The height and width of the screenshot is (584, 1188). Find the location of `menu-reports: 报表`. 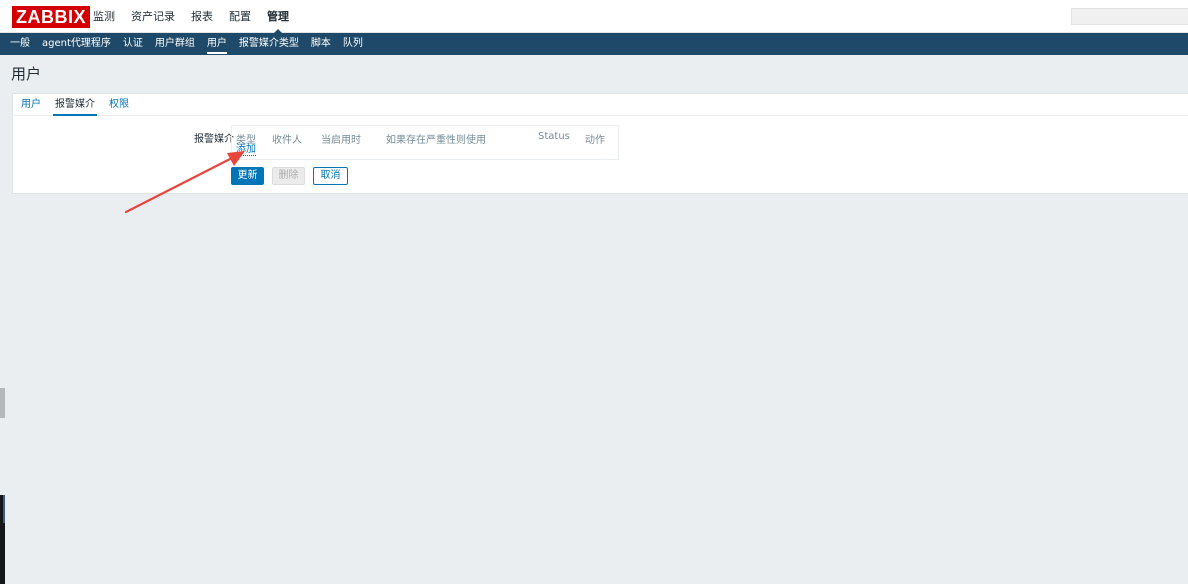

menu-reports: 报表 is located at coordinates (202, 17).